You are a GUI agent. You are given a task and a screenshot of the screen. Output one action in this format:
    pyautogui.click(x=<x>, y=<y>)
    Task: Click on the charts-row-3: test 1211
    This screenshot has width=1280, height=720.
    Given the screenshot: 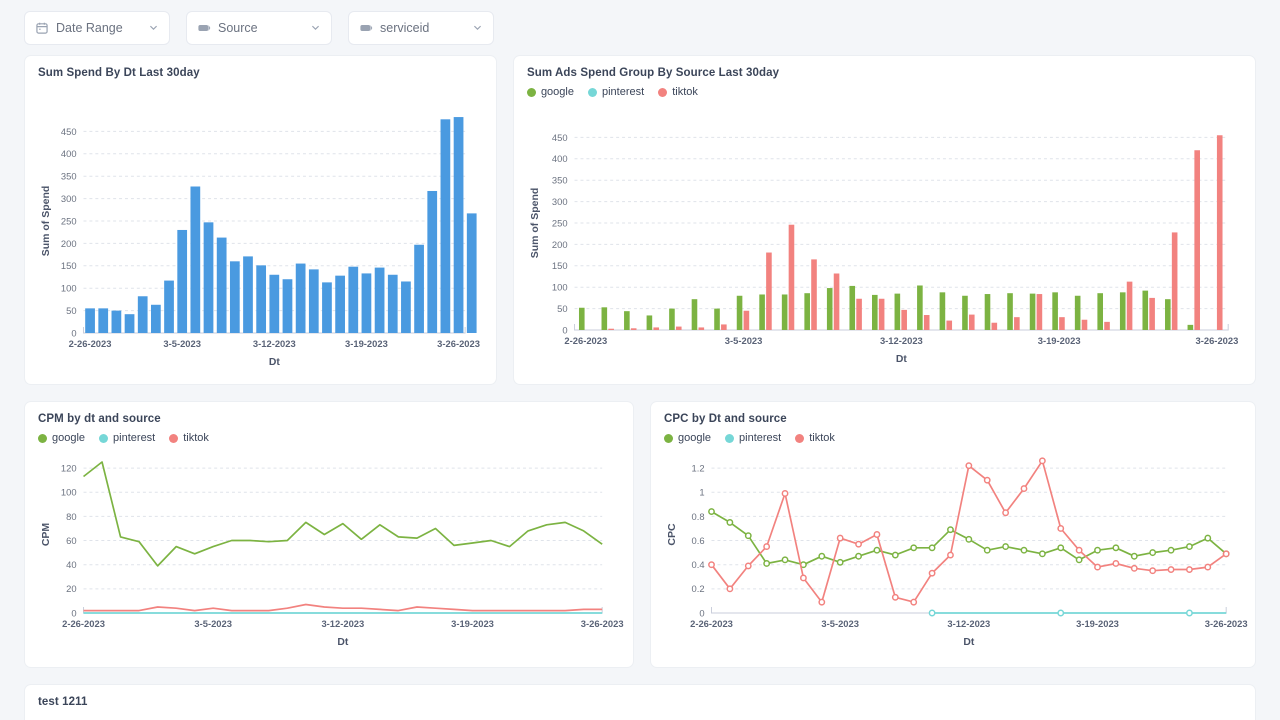 What is the action you would take?
    pyautogui.click(x=640, y=702)
    